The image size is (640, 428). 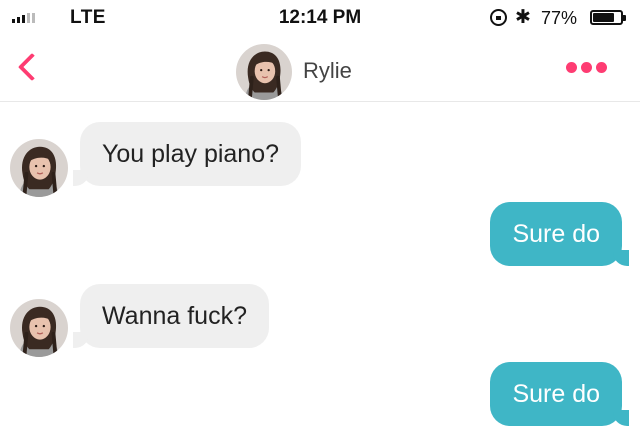 I want to click on message-bubble-incoming: You play piano?, so click(x=187, y=154).